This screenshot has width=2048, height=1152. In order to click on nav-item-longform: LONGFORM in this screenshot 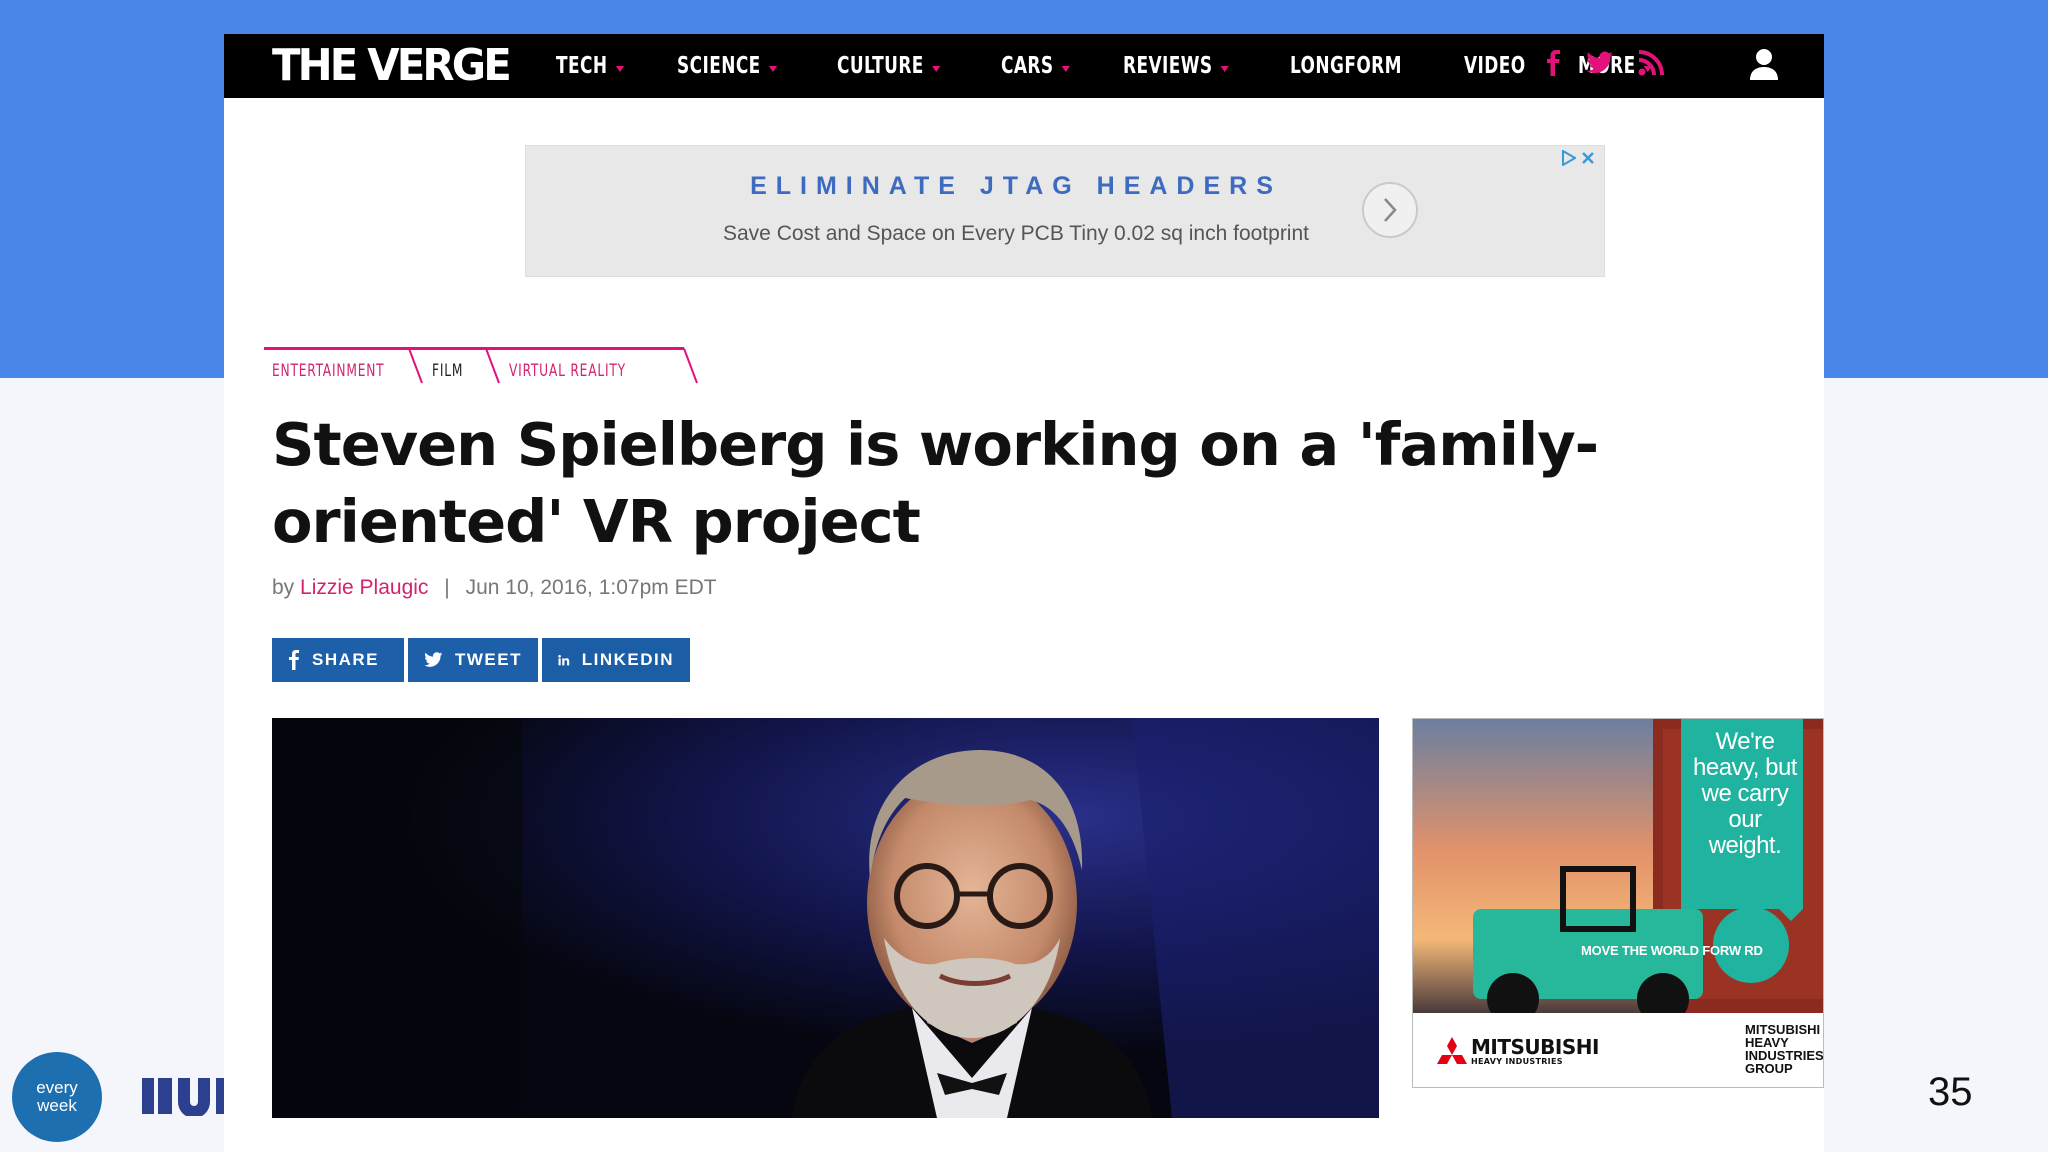, I will do `click(1346, 66)`.